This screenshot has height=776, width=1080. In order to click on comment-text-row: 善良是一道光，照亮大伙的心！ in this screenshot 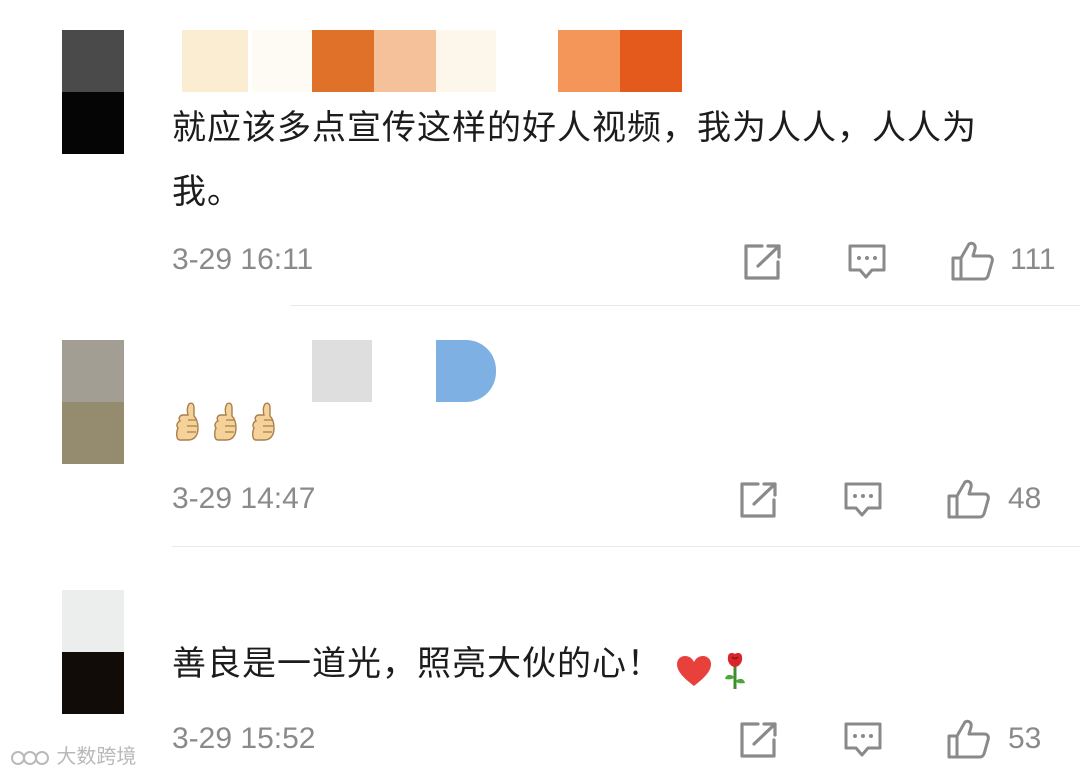, I will do `click(461, 664)`.